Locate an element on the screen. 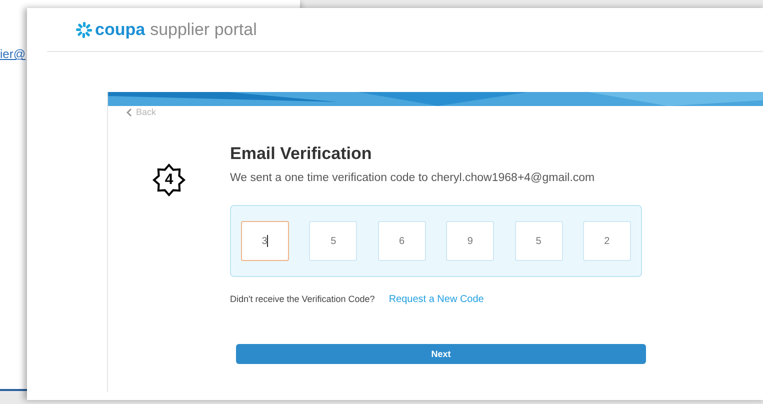  code-digit-field: 9 is located at coordinates (470, 241).